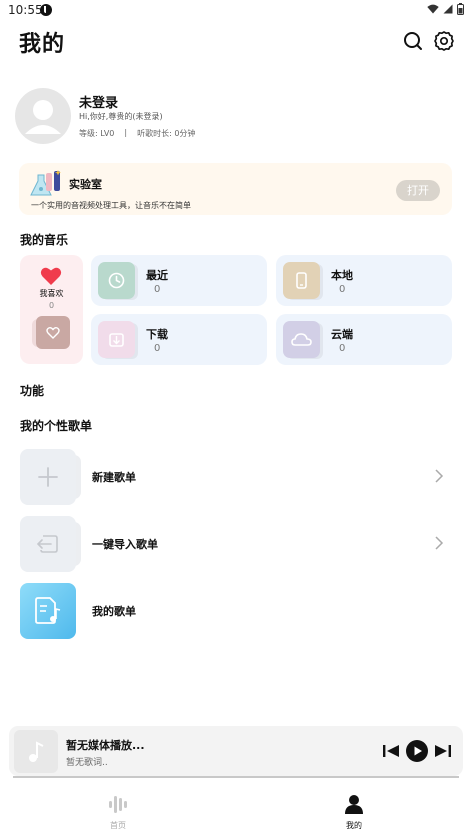 This screenshot has width=472, height=839. I want to click on download-label: 下载, so click(157, 334).